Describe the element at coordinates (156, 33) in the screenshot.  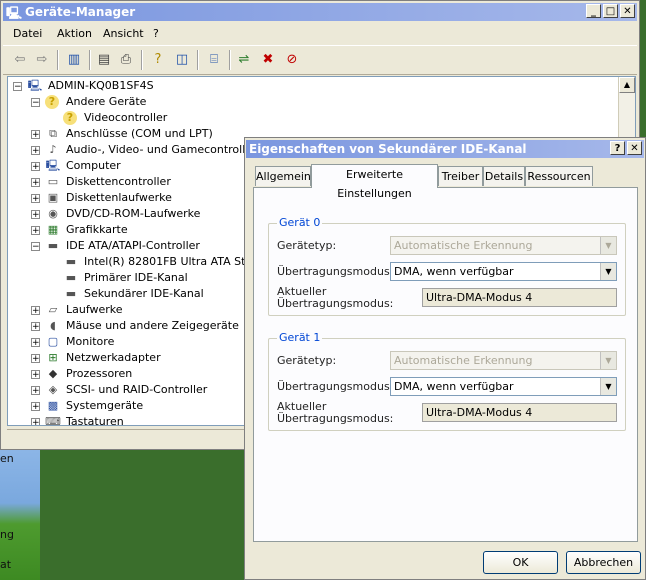
I see `menu-help: ?` at that location.